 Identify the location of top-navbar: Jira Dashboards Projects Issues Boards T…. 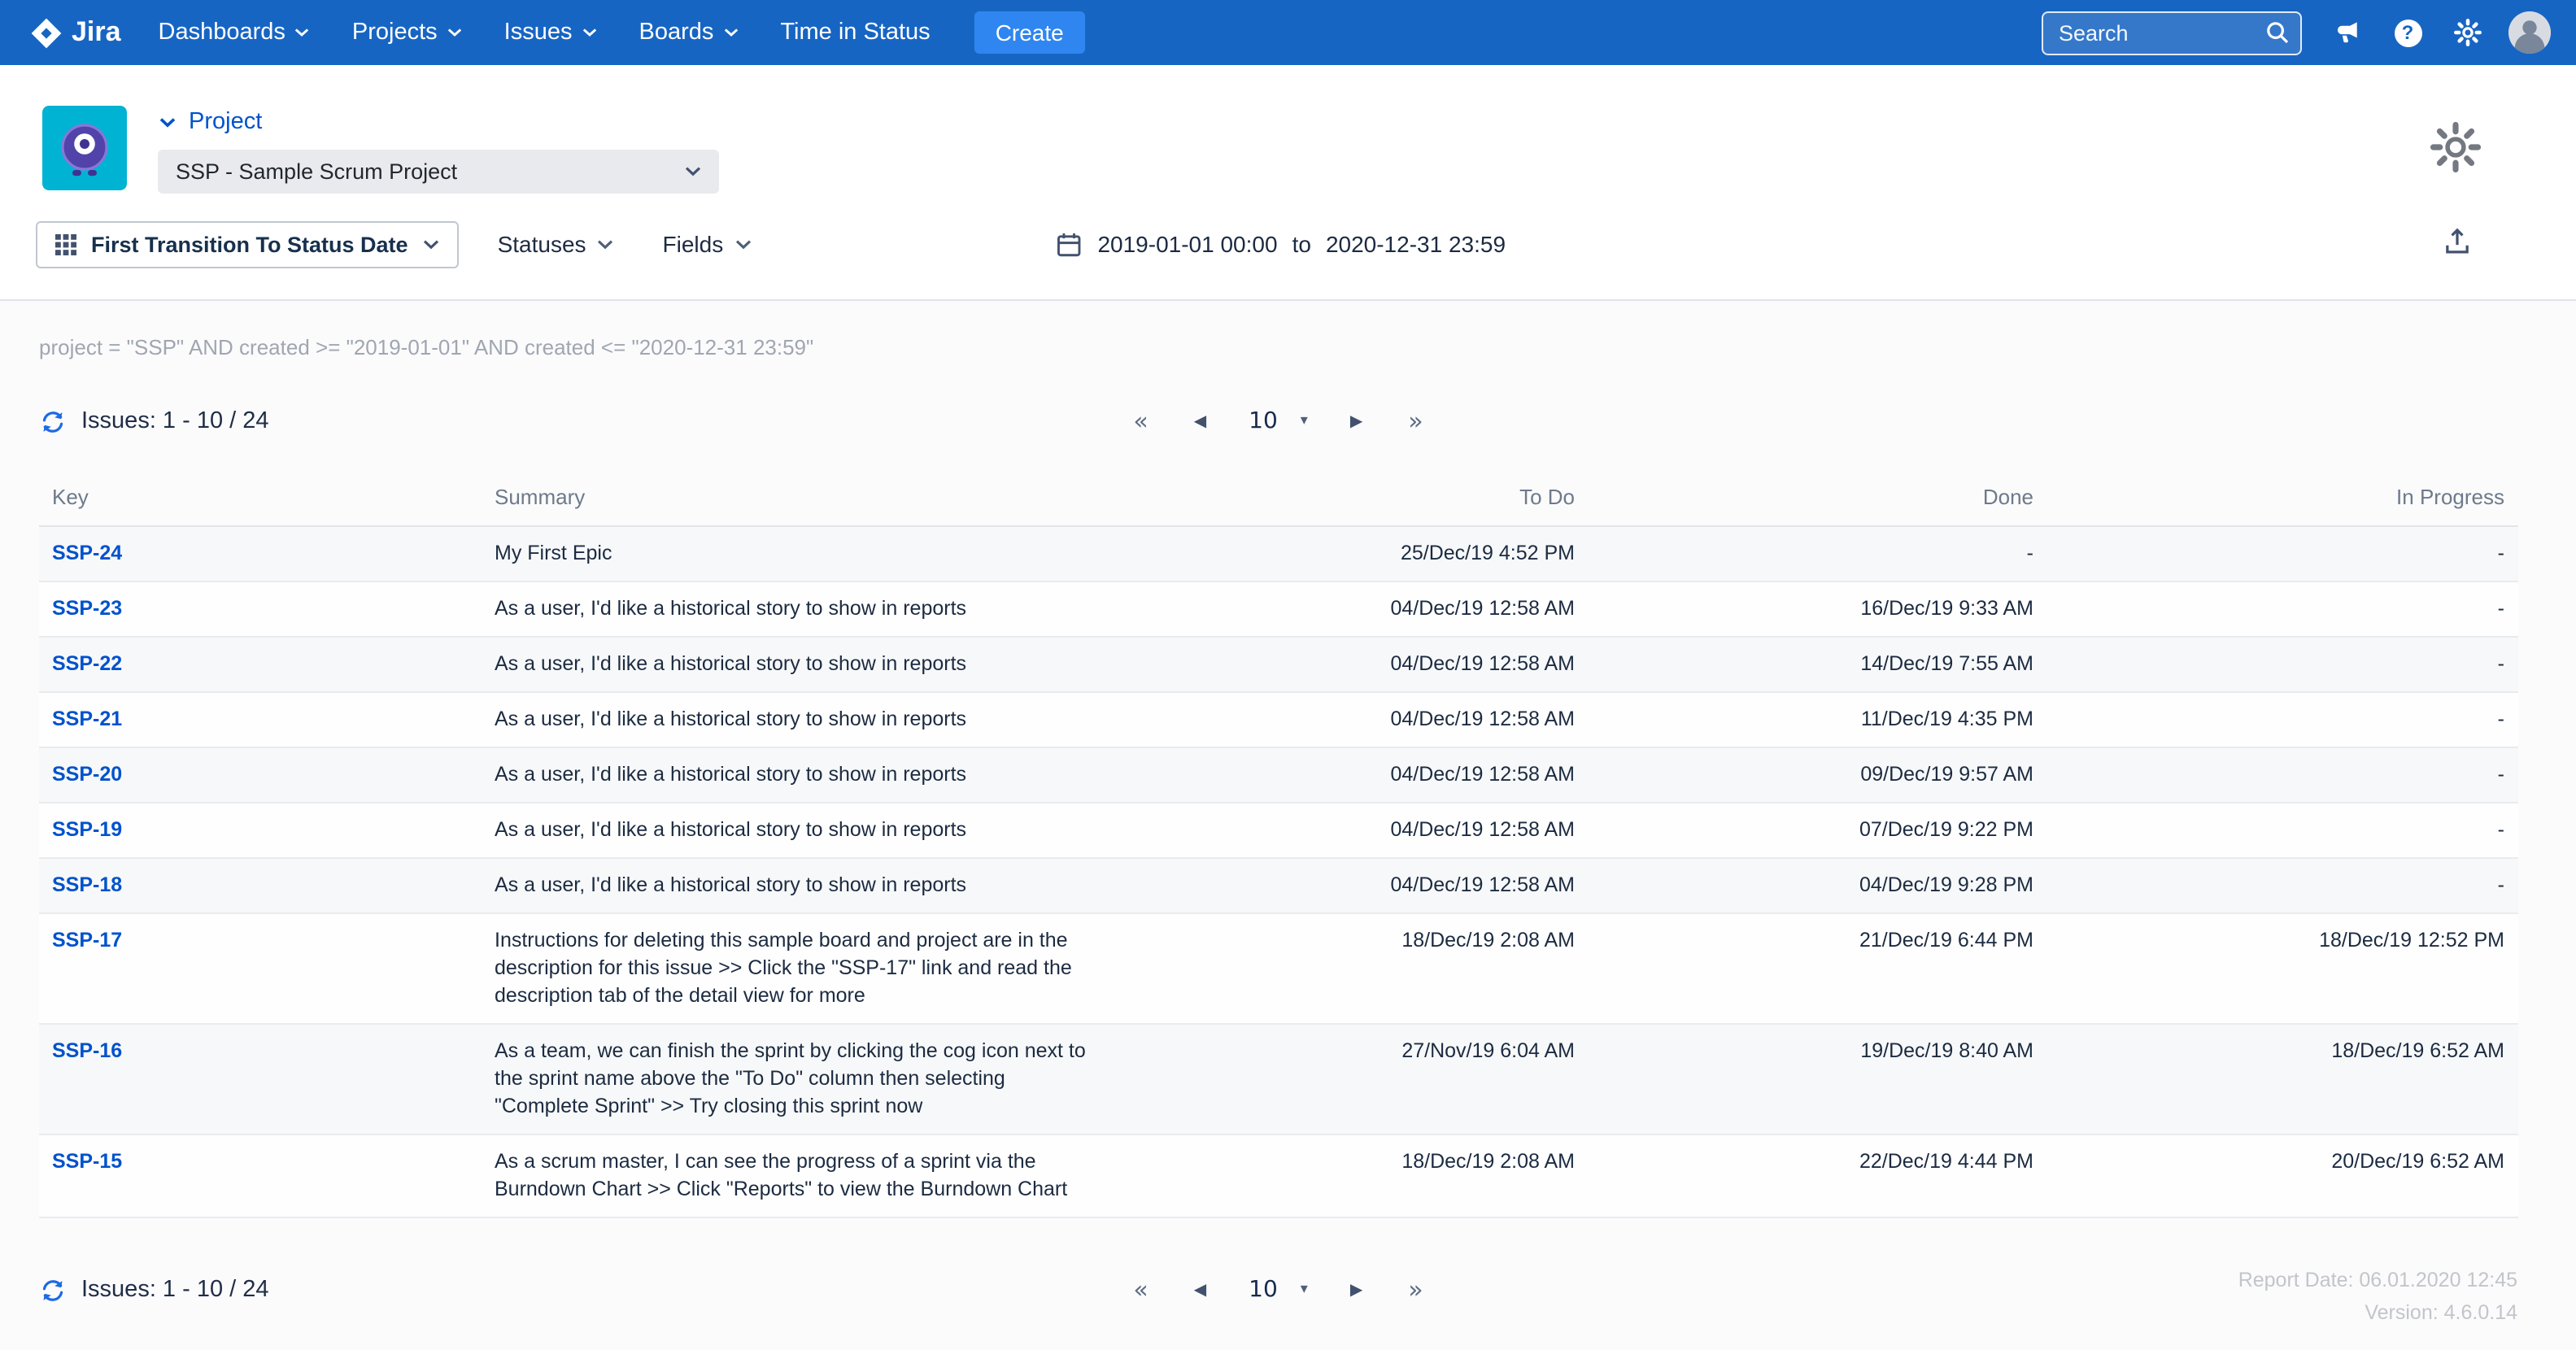
(1288, 32).